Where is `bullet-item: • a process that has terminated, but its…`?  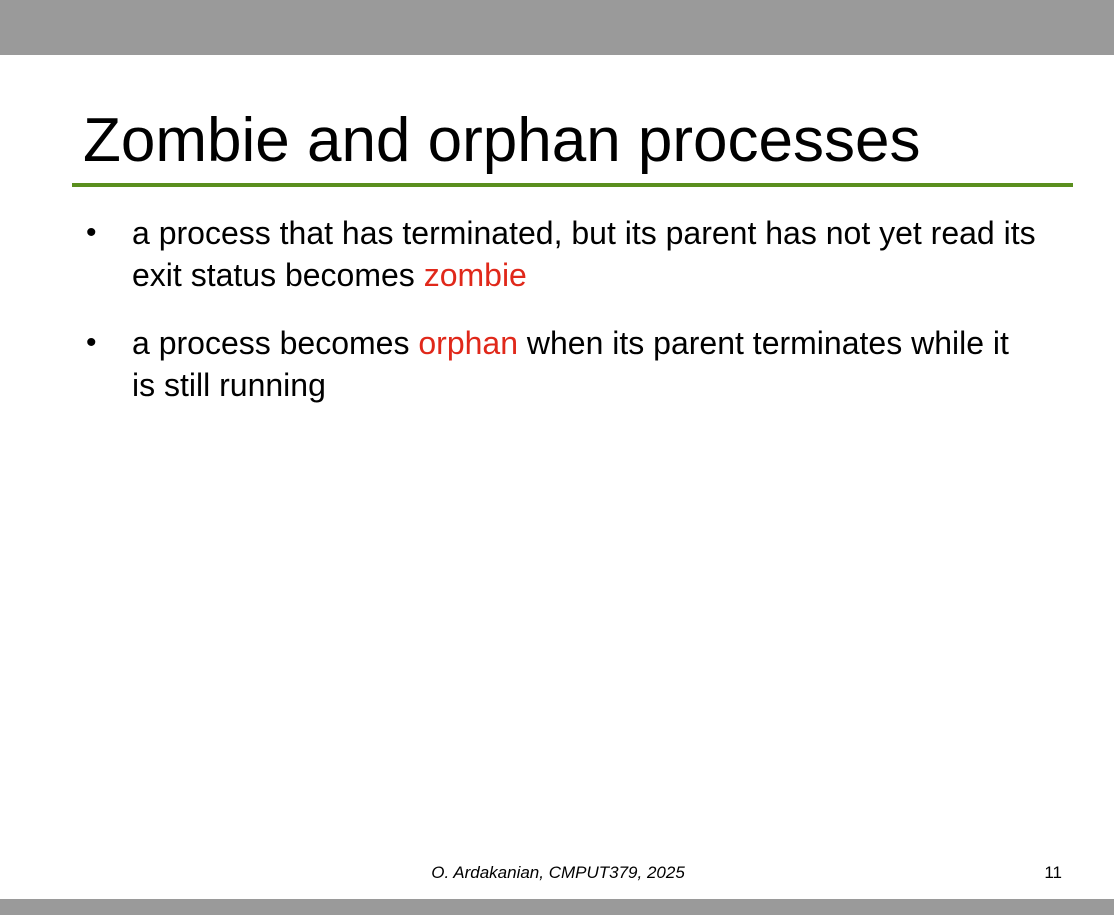
bullet-item: • a process that has terminated, but its… is located at coordinates (560, 254).